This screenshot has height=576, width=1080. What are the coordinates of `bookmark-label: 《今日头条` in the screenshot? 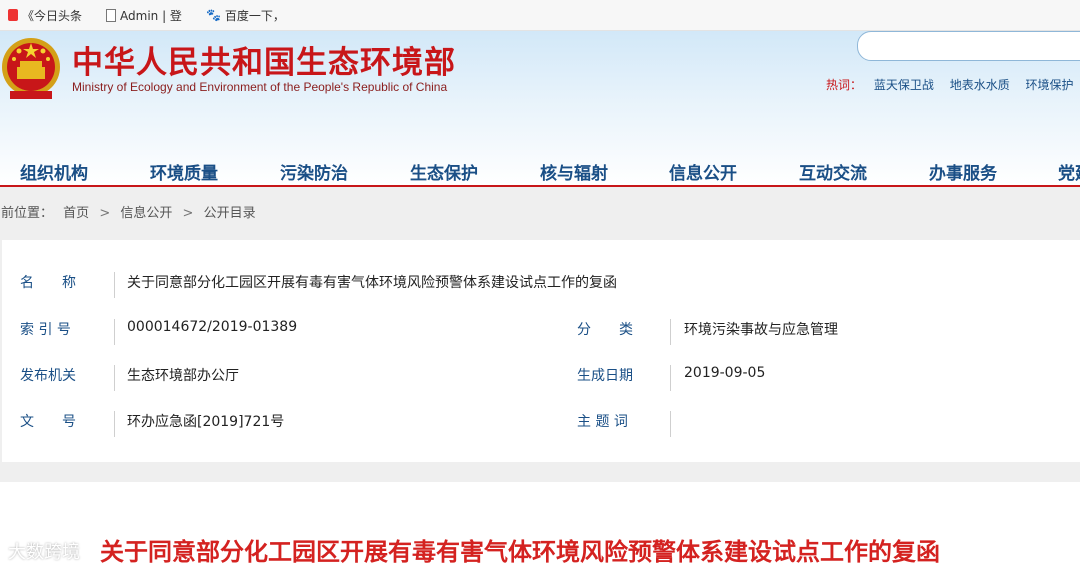 It's located at (52, 15).